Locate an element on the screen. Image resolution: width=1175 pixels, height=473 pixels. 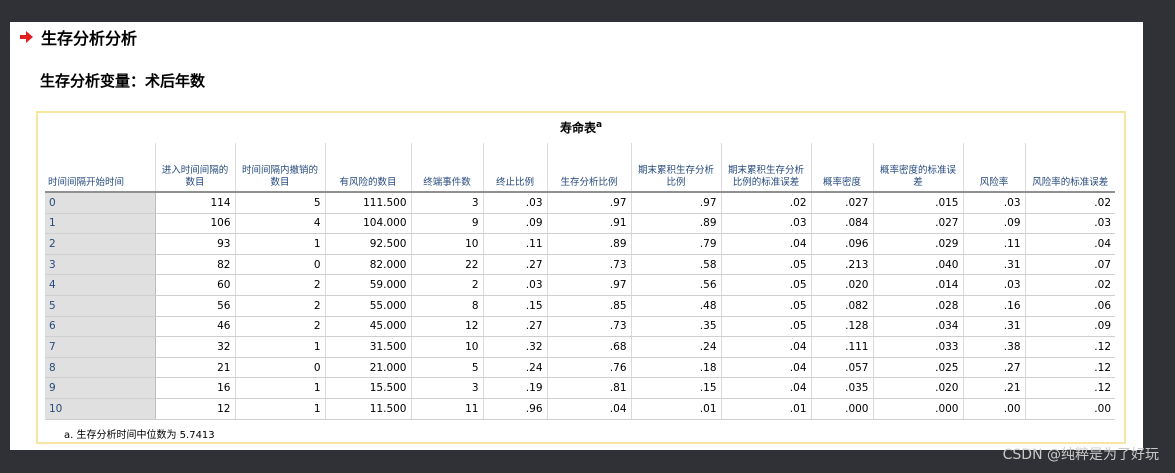
table-cell: 5 is located at coordinates (447, 368).